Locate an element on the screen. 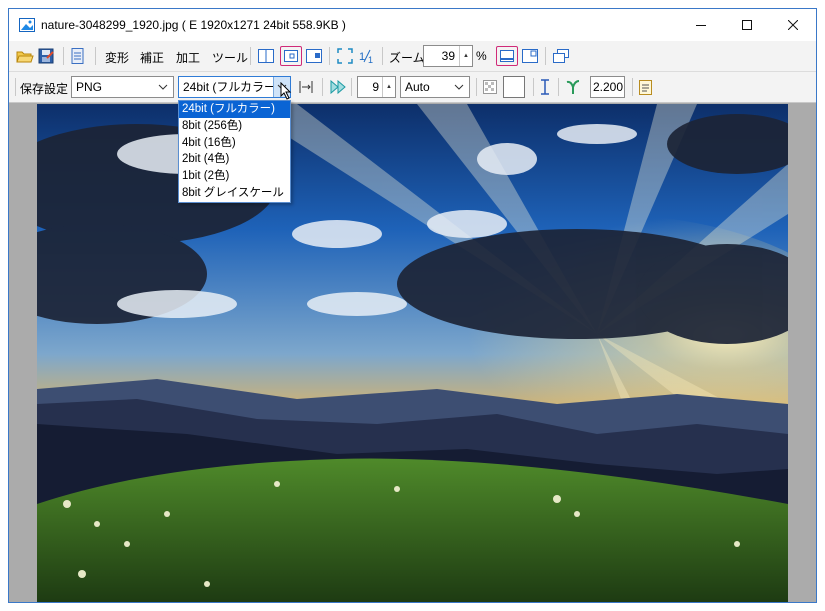 This screenshot has width=825, height=611. maximize-window-icon is located at coordinates (747, 25).